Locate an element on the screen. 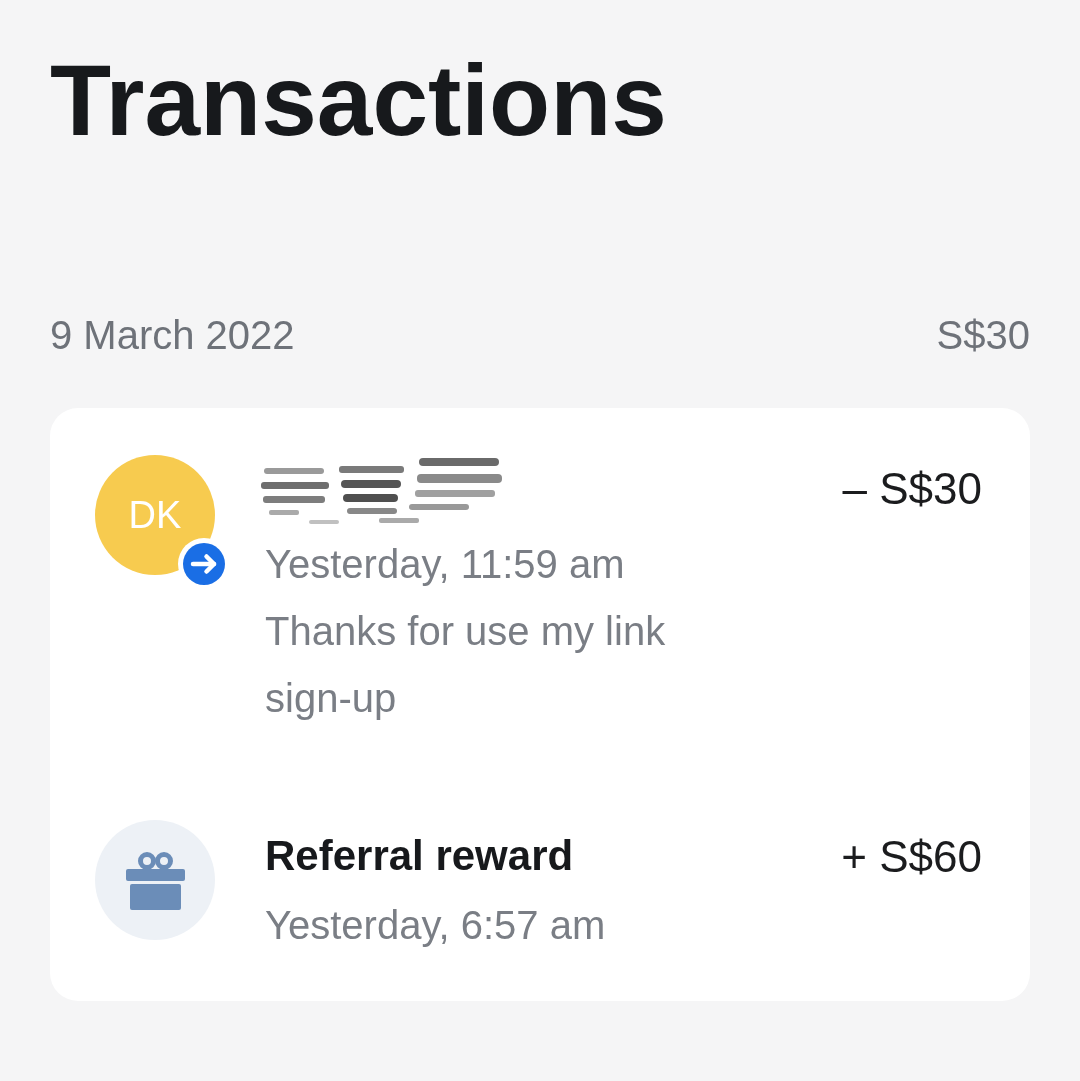  transaction-amount: + S$60 is located at coordinates (911, 857).